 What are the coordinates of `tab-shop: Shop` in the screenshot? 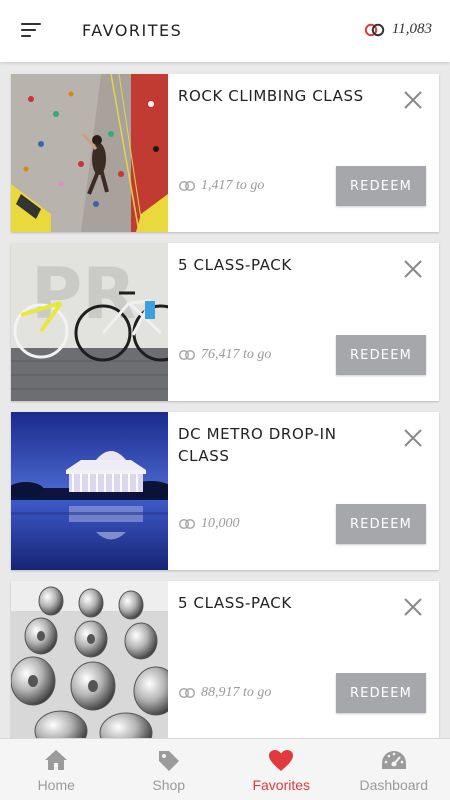 It's located at (169, 769).